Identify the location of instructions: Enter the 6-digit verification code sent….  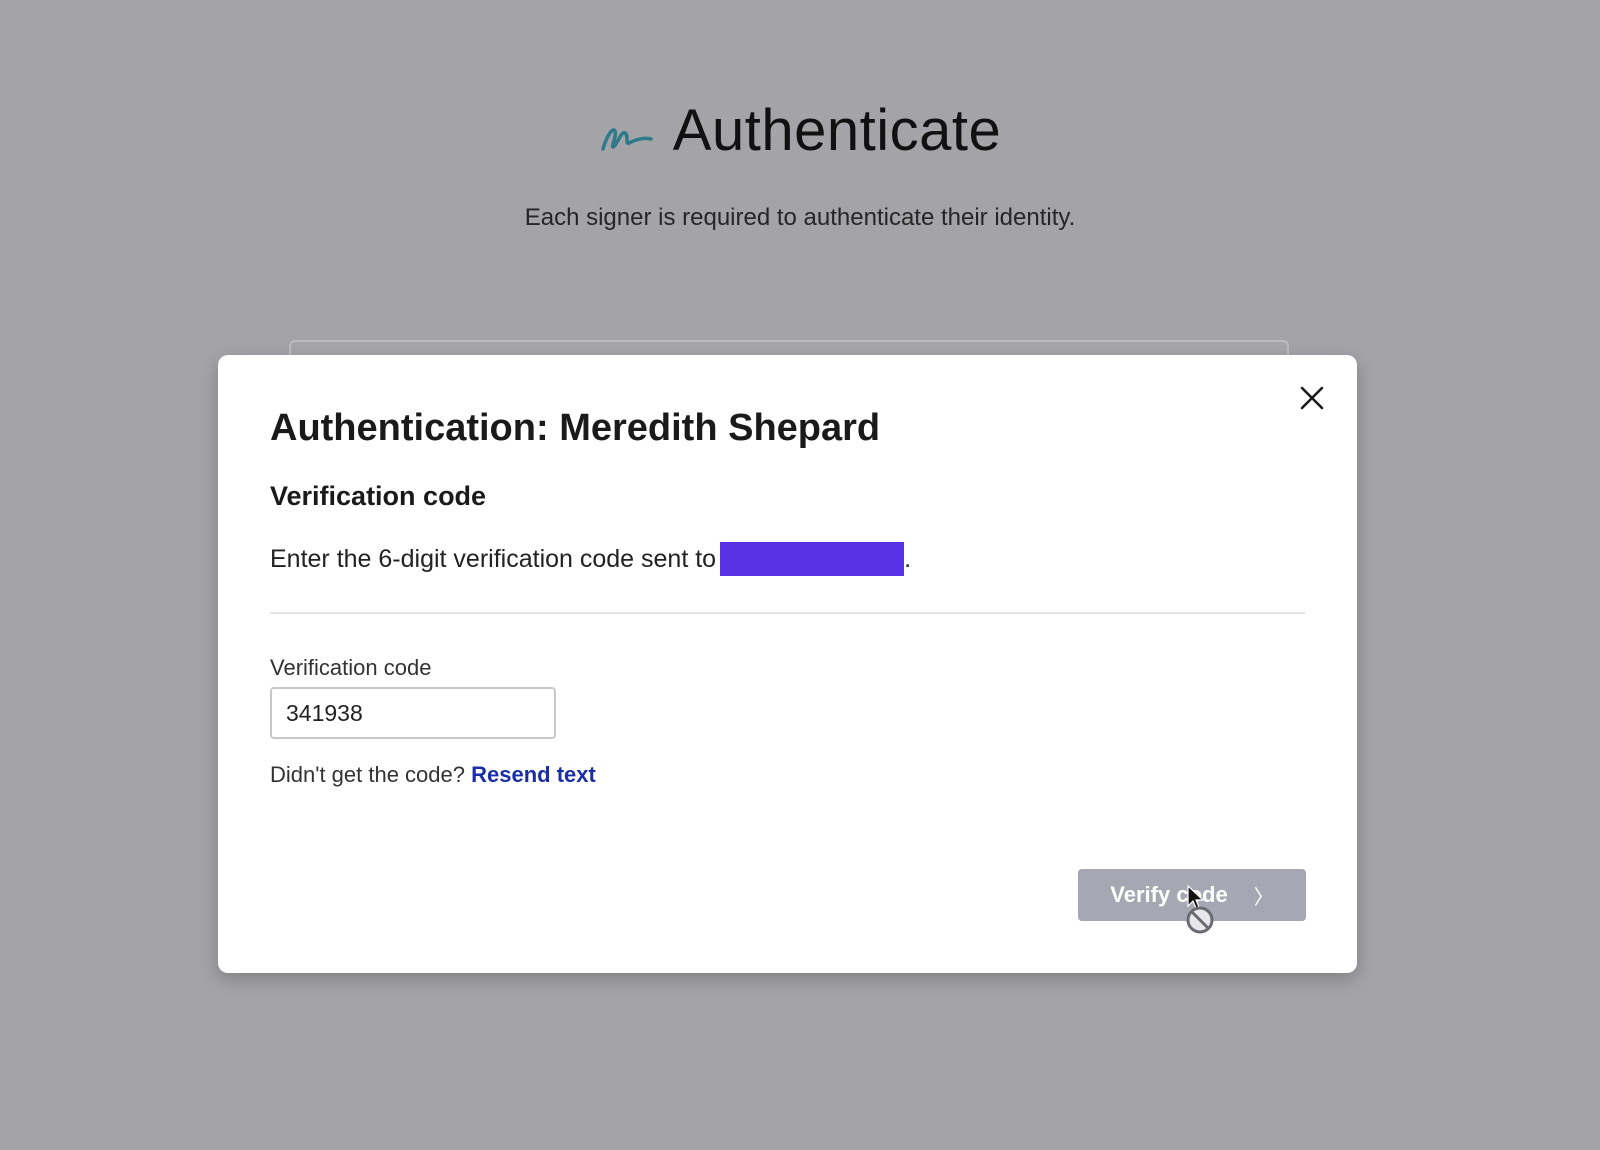
(590, 559).